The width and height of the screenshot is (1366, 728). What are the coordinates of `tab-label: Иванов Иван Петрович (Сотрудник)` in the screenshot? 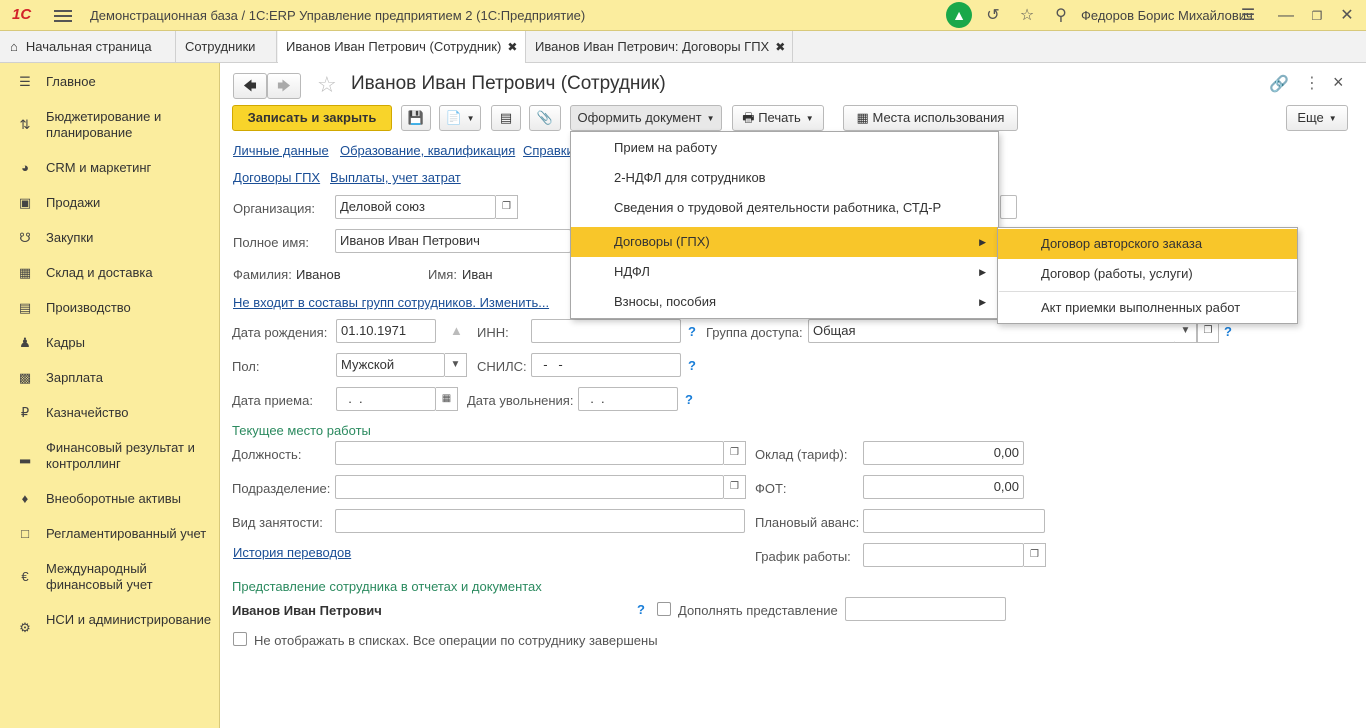 It's located at (394, 46).